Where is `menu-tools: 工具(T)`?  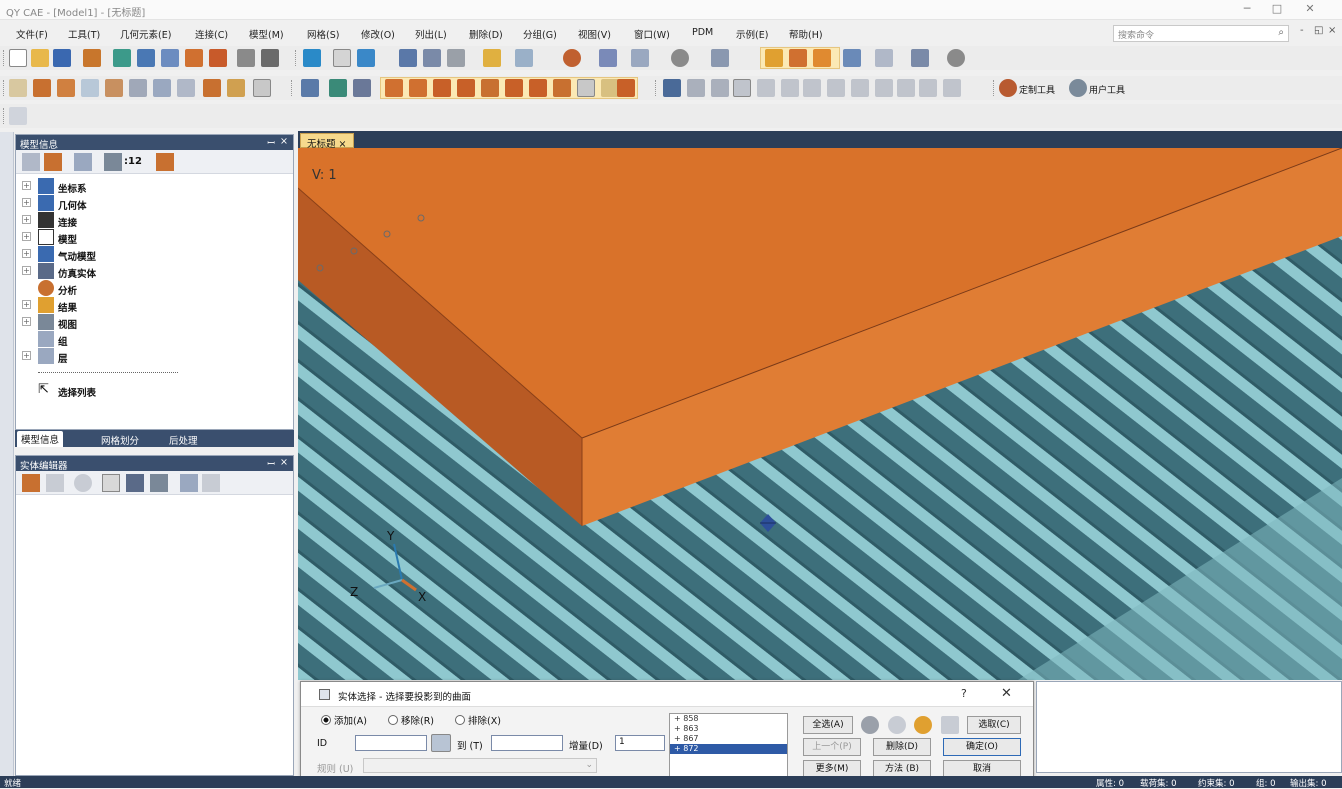
menu-tools: 工具(T) is located at coordinates (84, 34).